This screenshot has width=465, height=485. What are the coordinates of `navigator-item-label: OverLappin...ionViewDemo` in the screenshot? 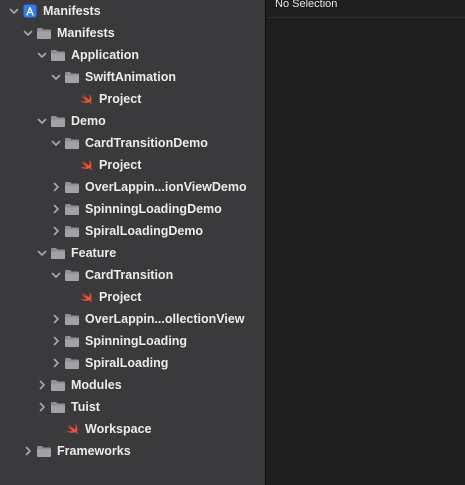 It's located at (166, 187).